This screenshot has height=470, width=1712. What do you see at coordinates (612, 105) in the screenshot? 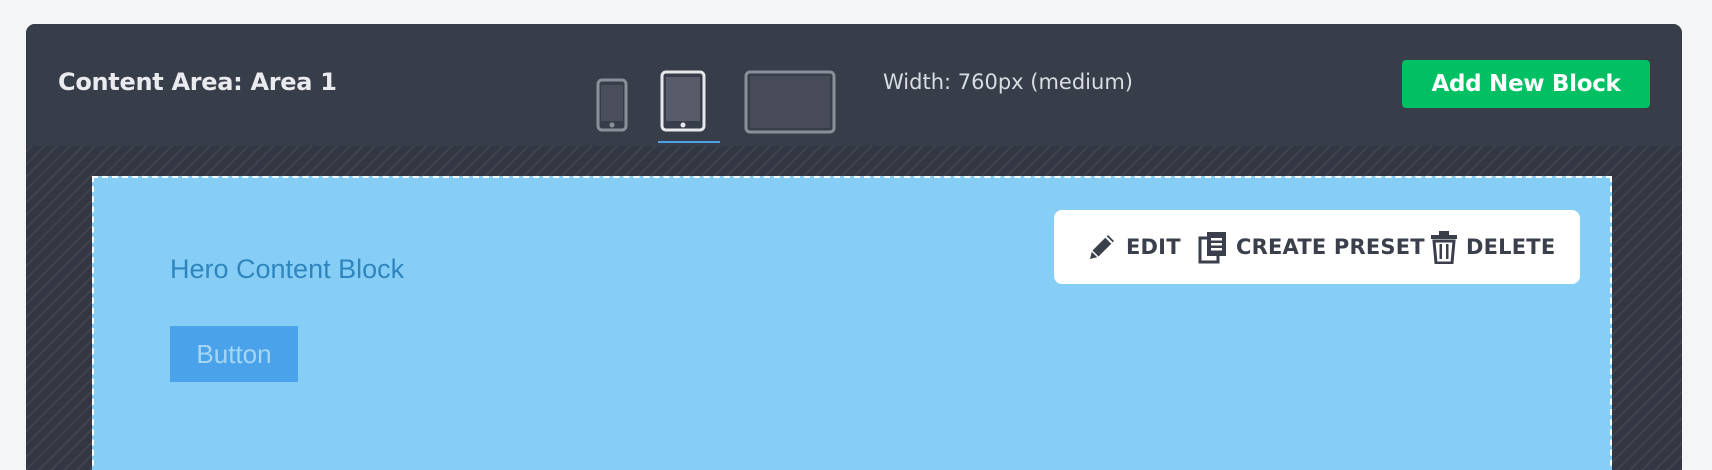
I see `phone-icon` at bounding box center [612, 105].